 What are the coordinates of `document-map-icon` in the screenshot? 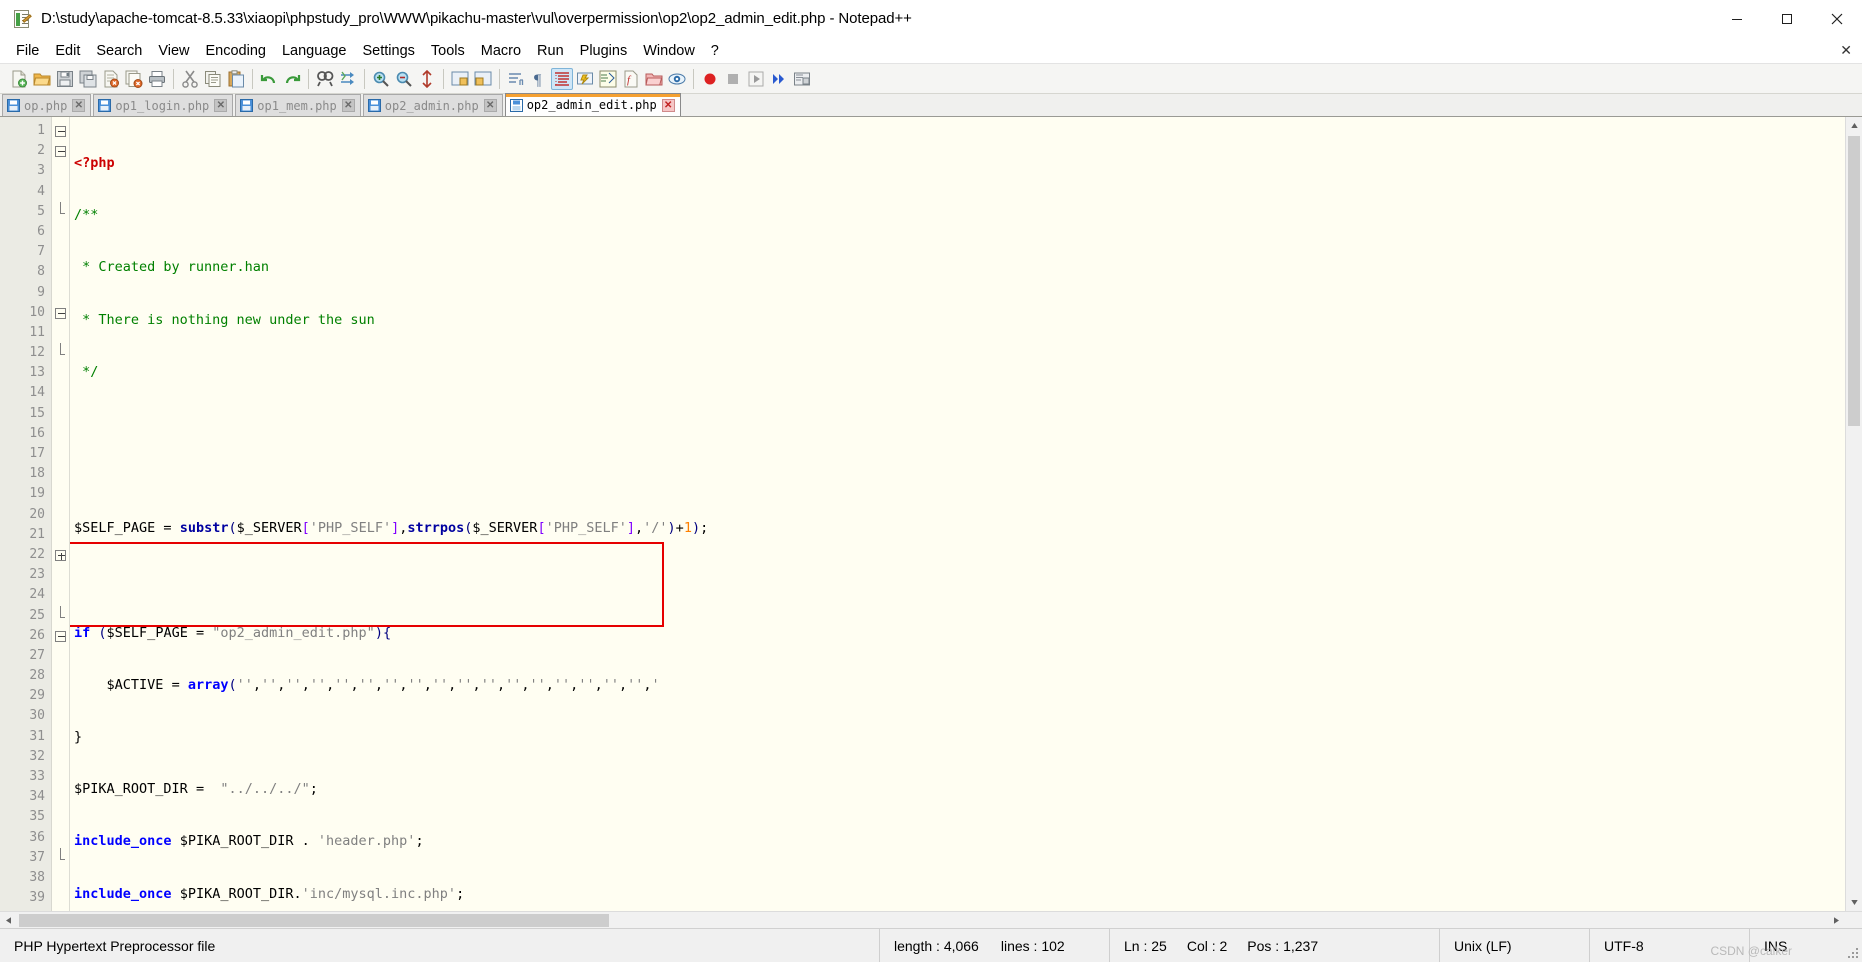 It's located at (608, 79).